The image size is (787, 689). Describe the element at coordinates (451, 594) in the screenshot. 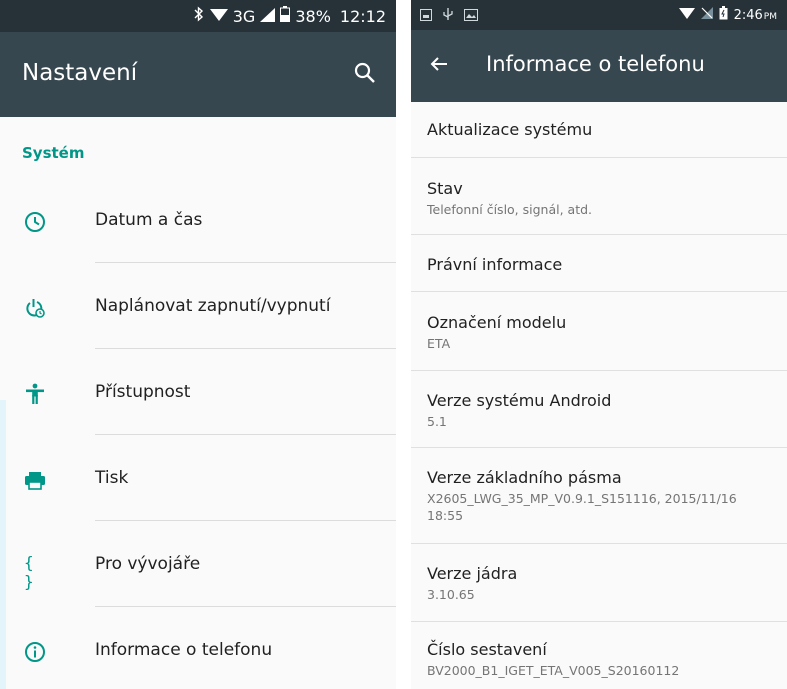

I see `about-item-subtitle: 3.10.65` at that location.